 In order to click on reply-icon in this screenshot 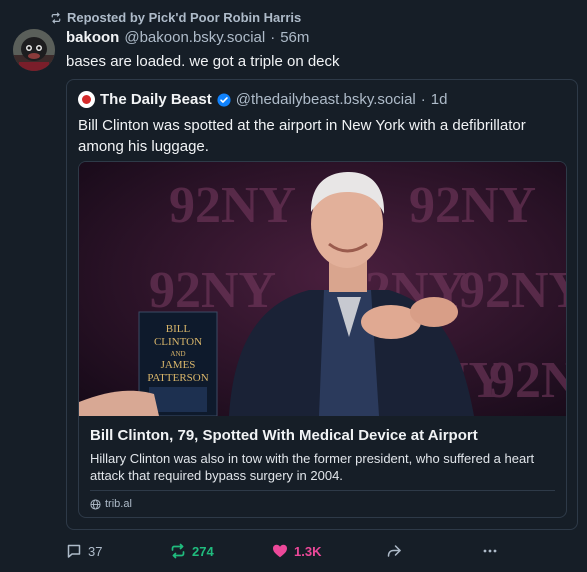, I will do `click(74, 551)`.